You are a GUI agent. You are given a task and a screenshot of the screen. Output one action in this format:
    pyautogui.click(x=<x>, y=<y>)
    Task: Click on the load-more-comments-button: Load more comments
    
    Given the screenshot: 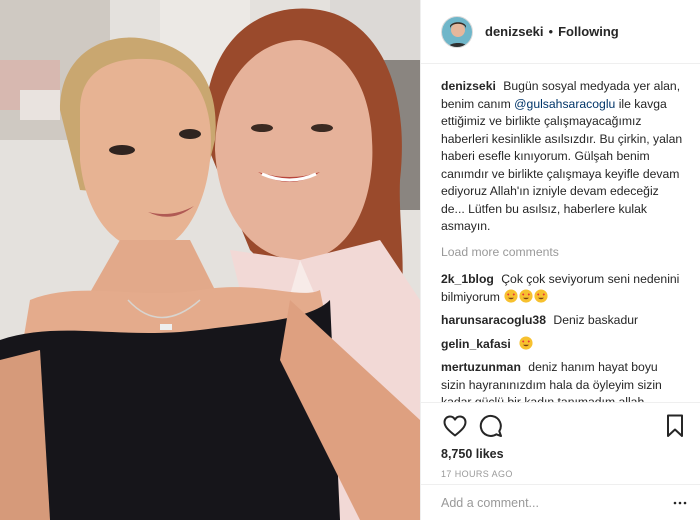 What is the action you would take?
    pyautogui.click(x=562, y=253)
    